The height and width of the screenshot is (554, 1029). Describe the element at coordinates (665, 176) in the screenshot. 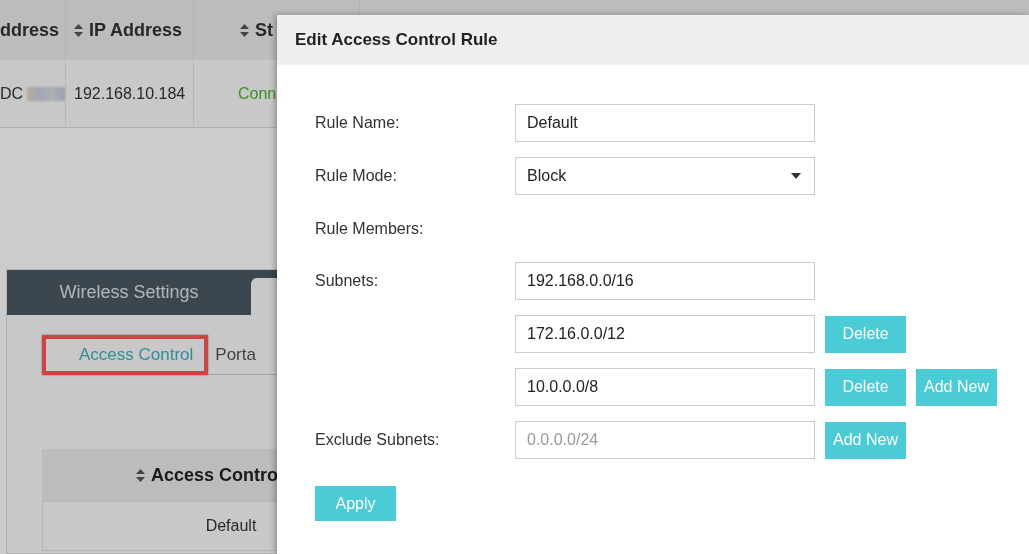

I see `dropdown: Block` at that location.